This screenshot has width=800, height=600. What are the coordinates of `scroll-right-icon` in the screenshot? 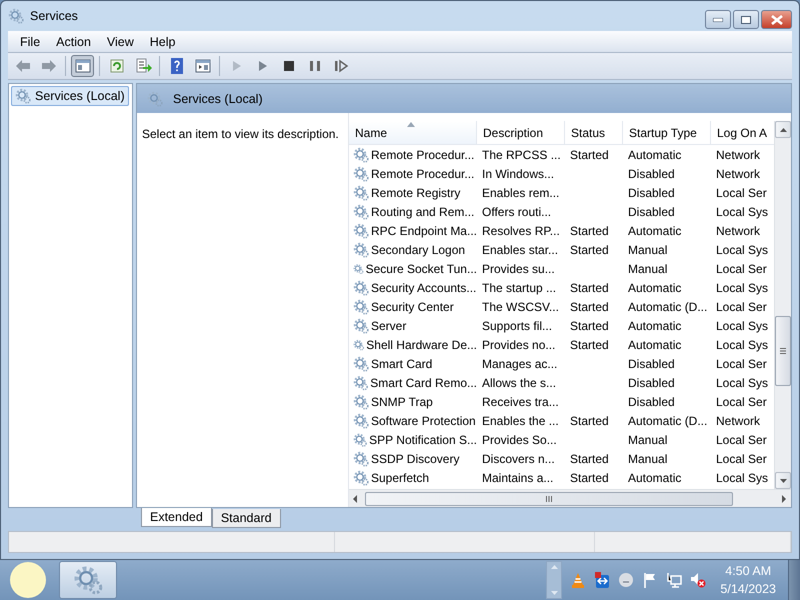 It's located at (784, 498).